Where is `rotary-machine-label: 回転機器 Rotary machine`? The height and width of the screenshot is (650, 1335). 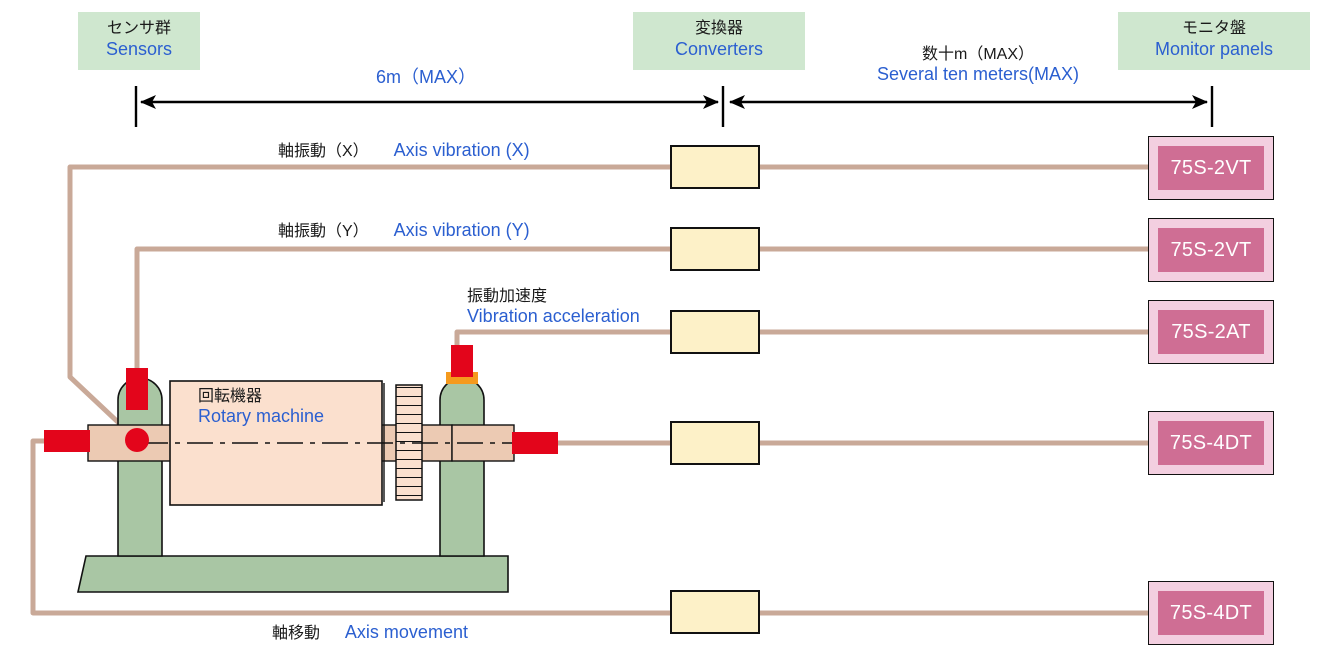 rotary-machine-label: 回転機器 Rotary machine is located at coordinates (261, 407).